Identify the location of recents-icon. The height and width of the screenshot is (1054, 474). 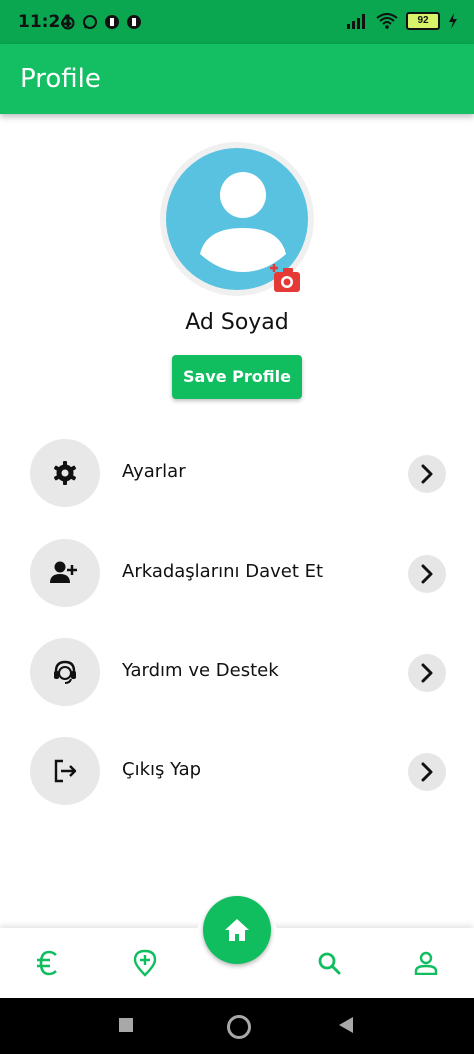
(126, 1025).